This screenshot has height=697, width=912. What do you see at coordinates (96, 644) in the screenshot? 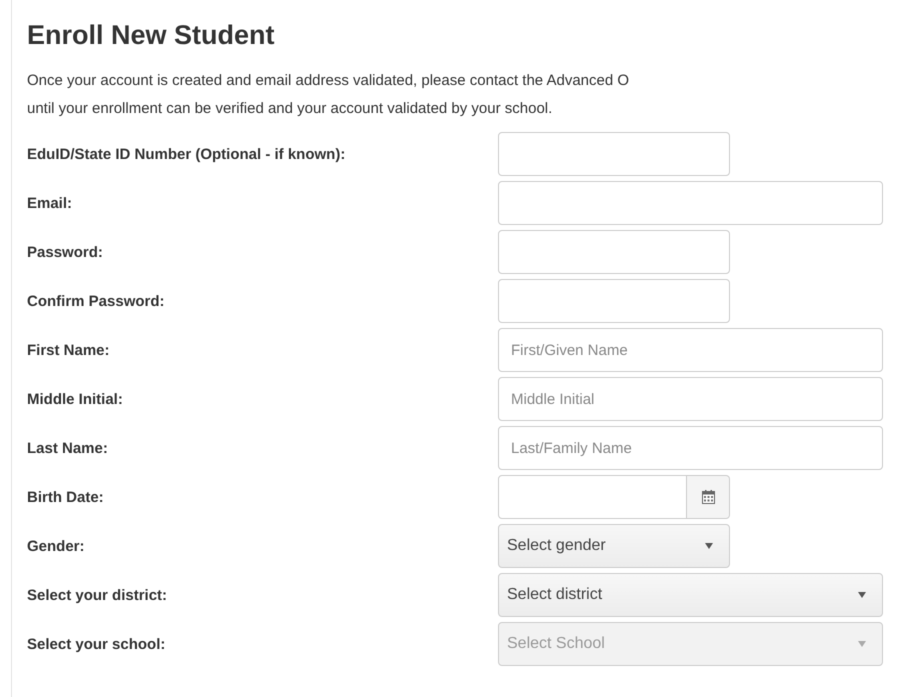
I see `field-label: Select your school:` at bounding box center [96, 644].